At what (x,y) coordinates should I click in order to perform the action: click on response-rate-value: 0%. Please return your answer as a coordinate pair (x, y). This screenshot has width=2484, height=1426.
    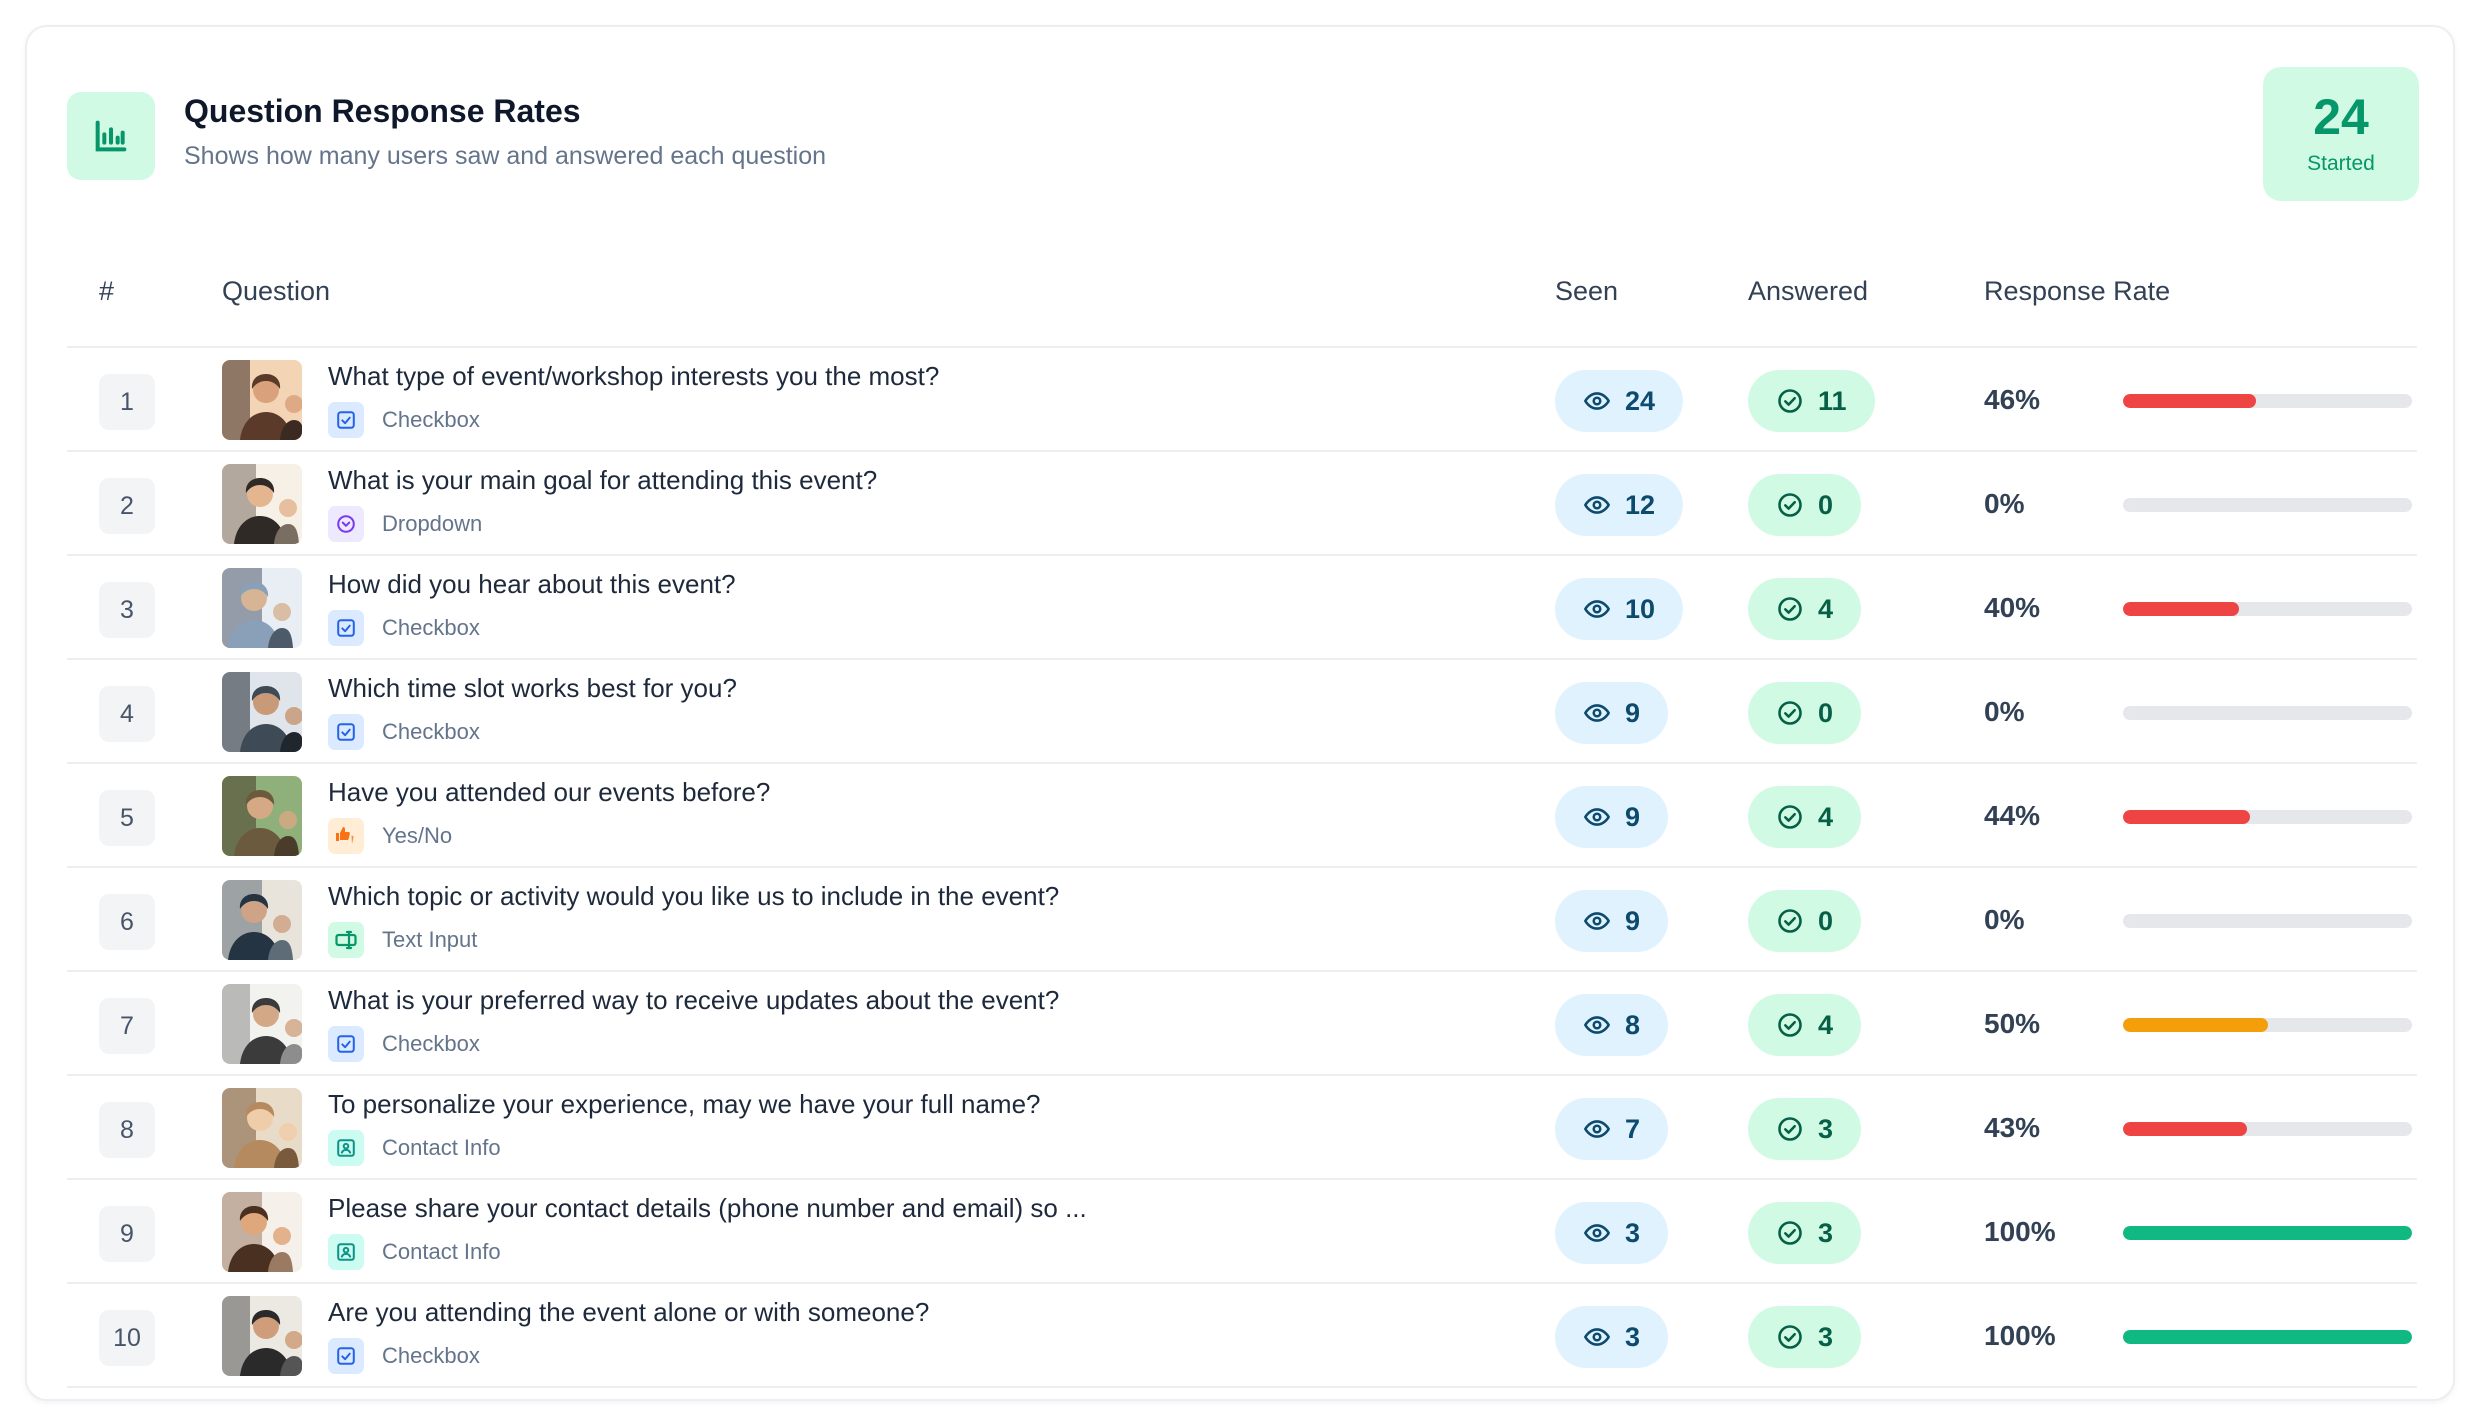
    Looking at the image, I should click on (2004, 503).